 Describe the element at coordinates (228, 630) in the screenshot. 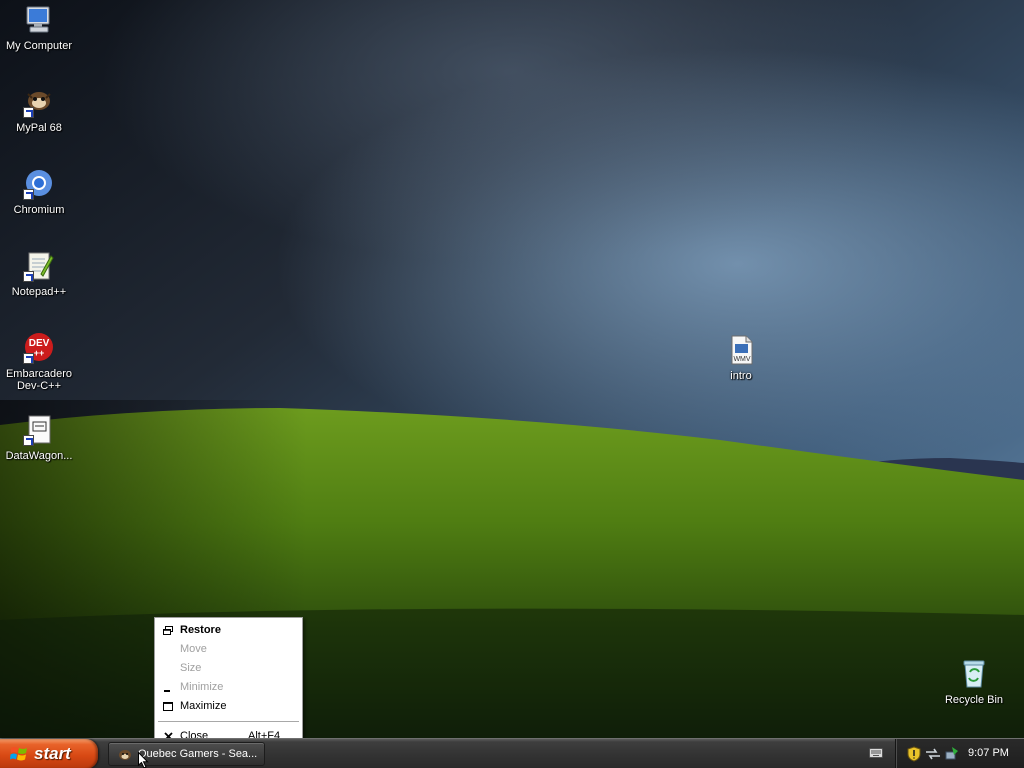

I see `menu-item-restore: Restore` at that location.